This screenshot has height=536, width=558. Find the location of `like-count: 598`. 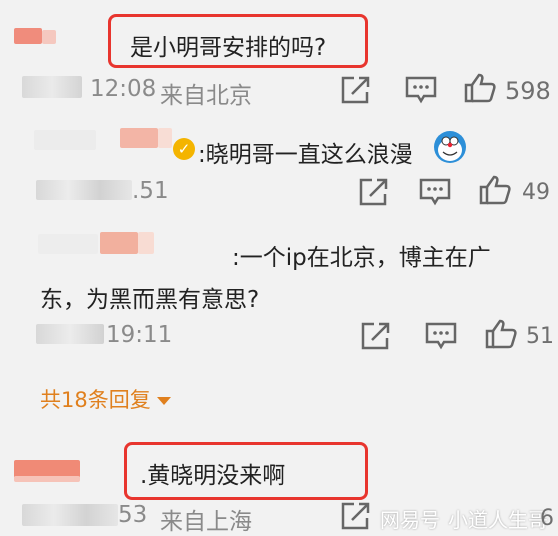

like-count: 598 is located at coordinates (528, 91).